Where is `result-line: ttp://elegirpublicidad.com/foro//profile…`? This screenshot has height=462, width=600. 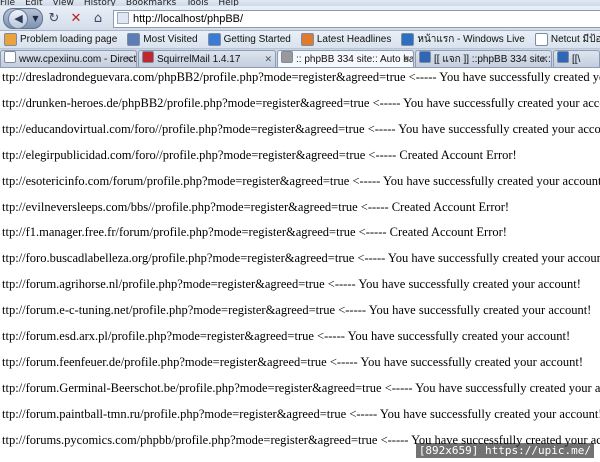
result-line: ttp://elegirpublicidad.com/foro//profile… is located at coordinates (259, 154).